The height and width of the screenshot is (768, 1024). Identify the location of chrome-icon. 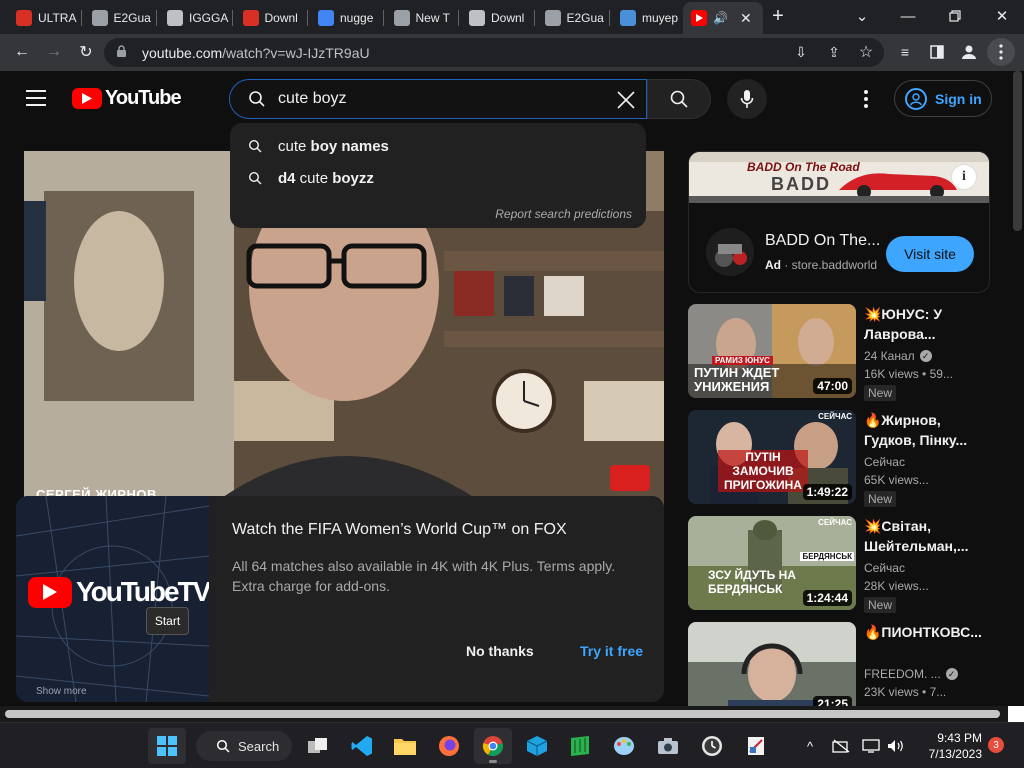
(493, 746).